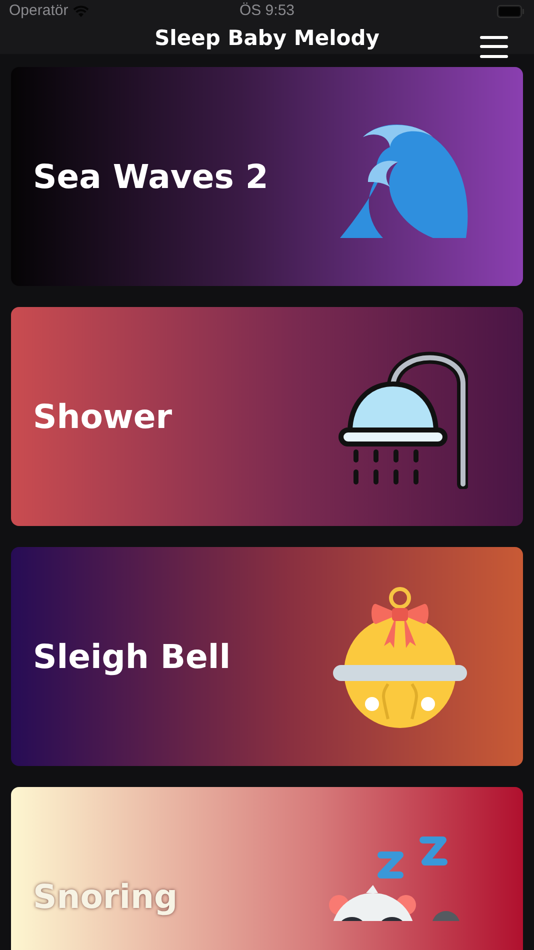  What do you see at coordinates (400, 656) in the screenshot?
I see `bell-icon` at bounding box center [400, 656].